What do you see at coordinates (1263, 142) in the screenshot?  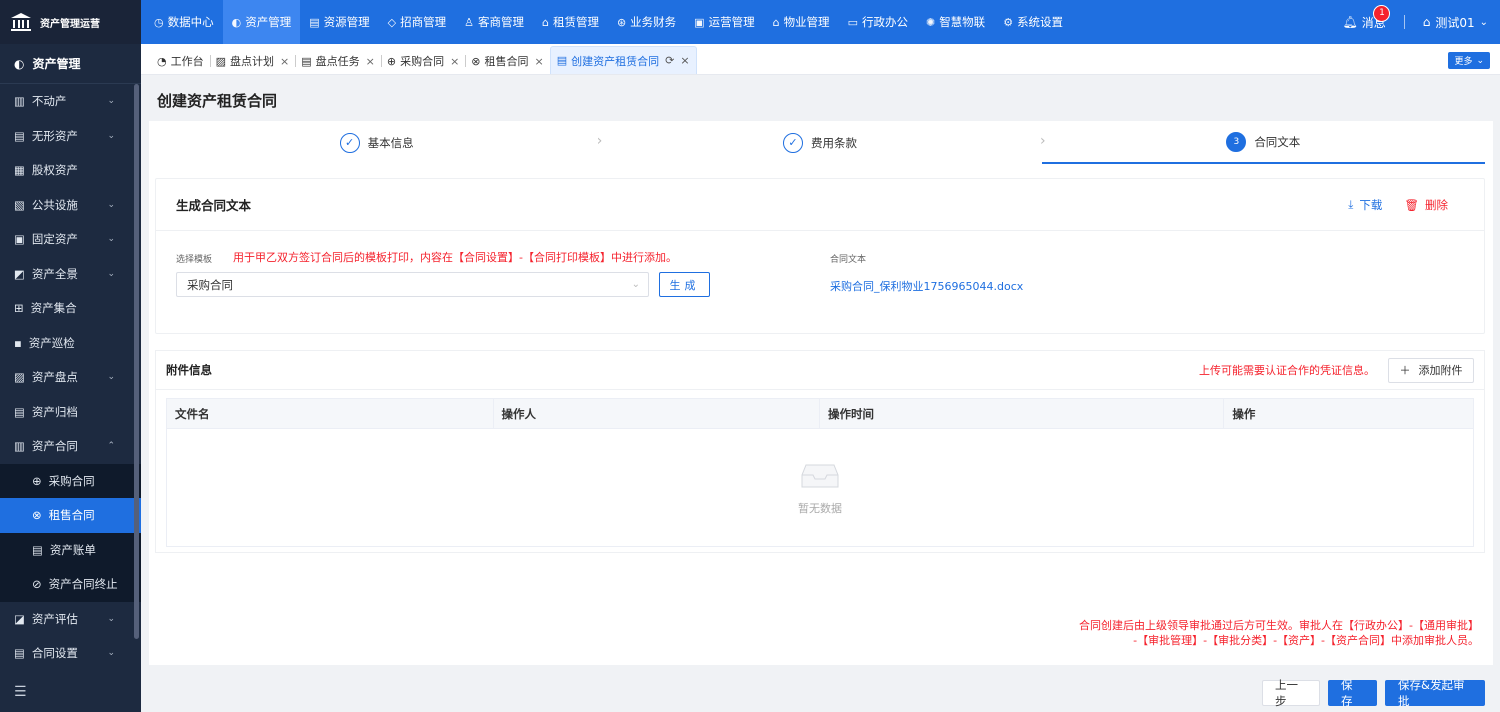 I see `step: 3 合同文本` at bounding box center [1263, 142].